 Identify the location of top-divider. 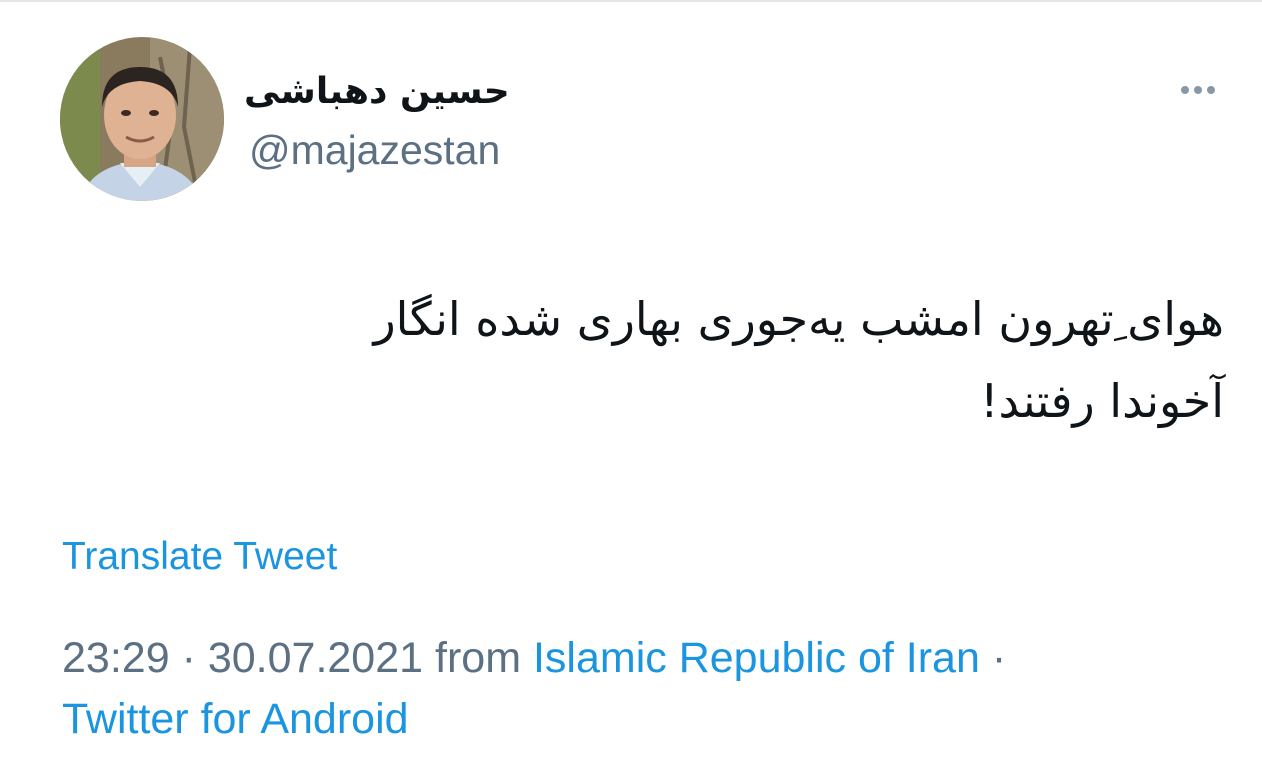
(631, 1).